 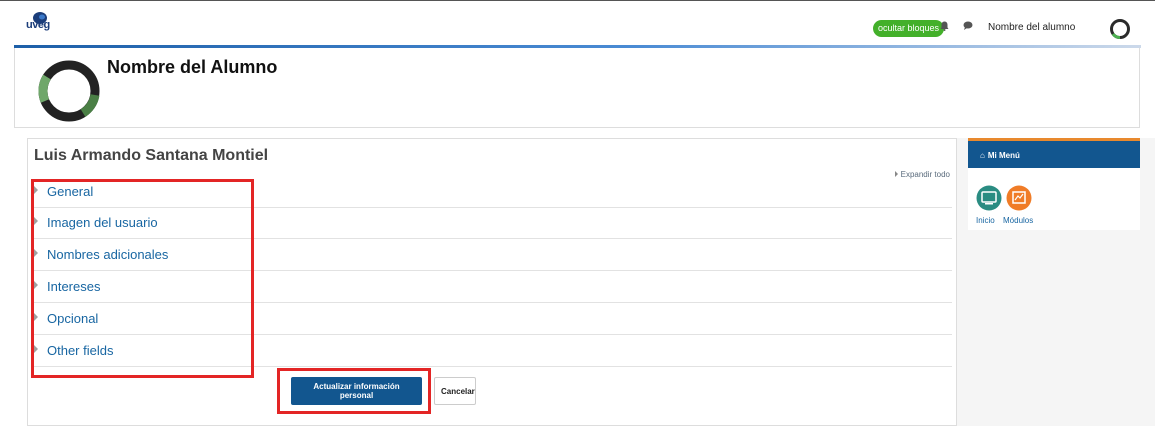 What do you see at coordinates (982, 155) in the screenshot?
I see `home-icon: ⌂` at bounding box center [982, 155].